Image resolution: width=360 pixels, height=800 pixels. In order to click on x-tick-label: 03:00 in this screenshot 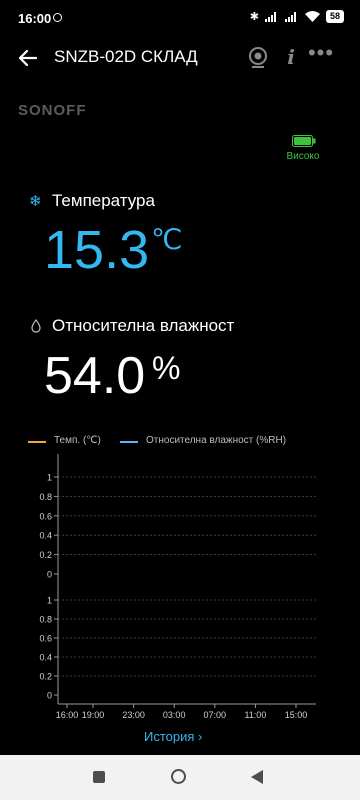, I will do `click(174, 715)`.